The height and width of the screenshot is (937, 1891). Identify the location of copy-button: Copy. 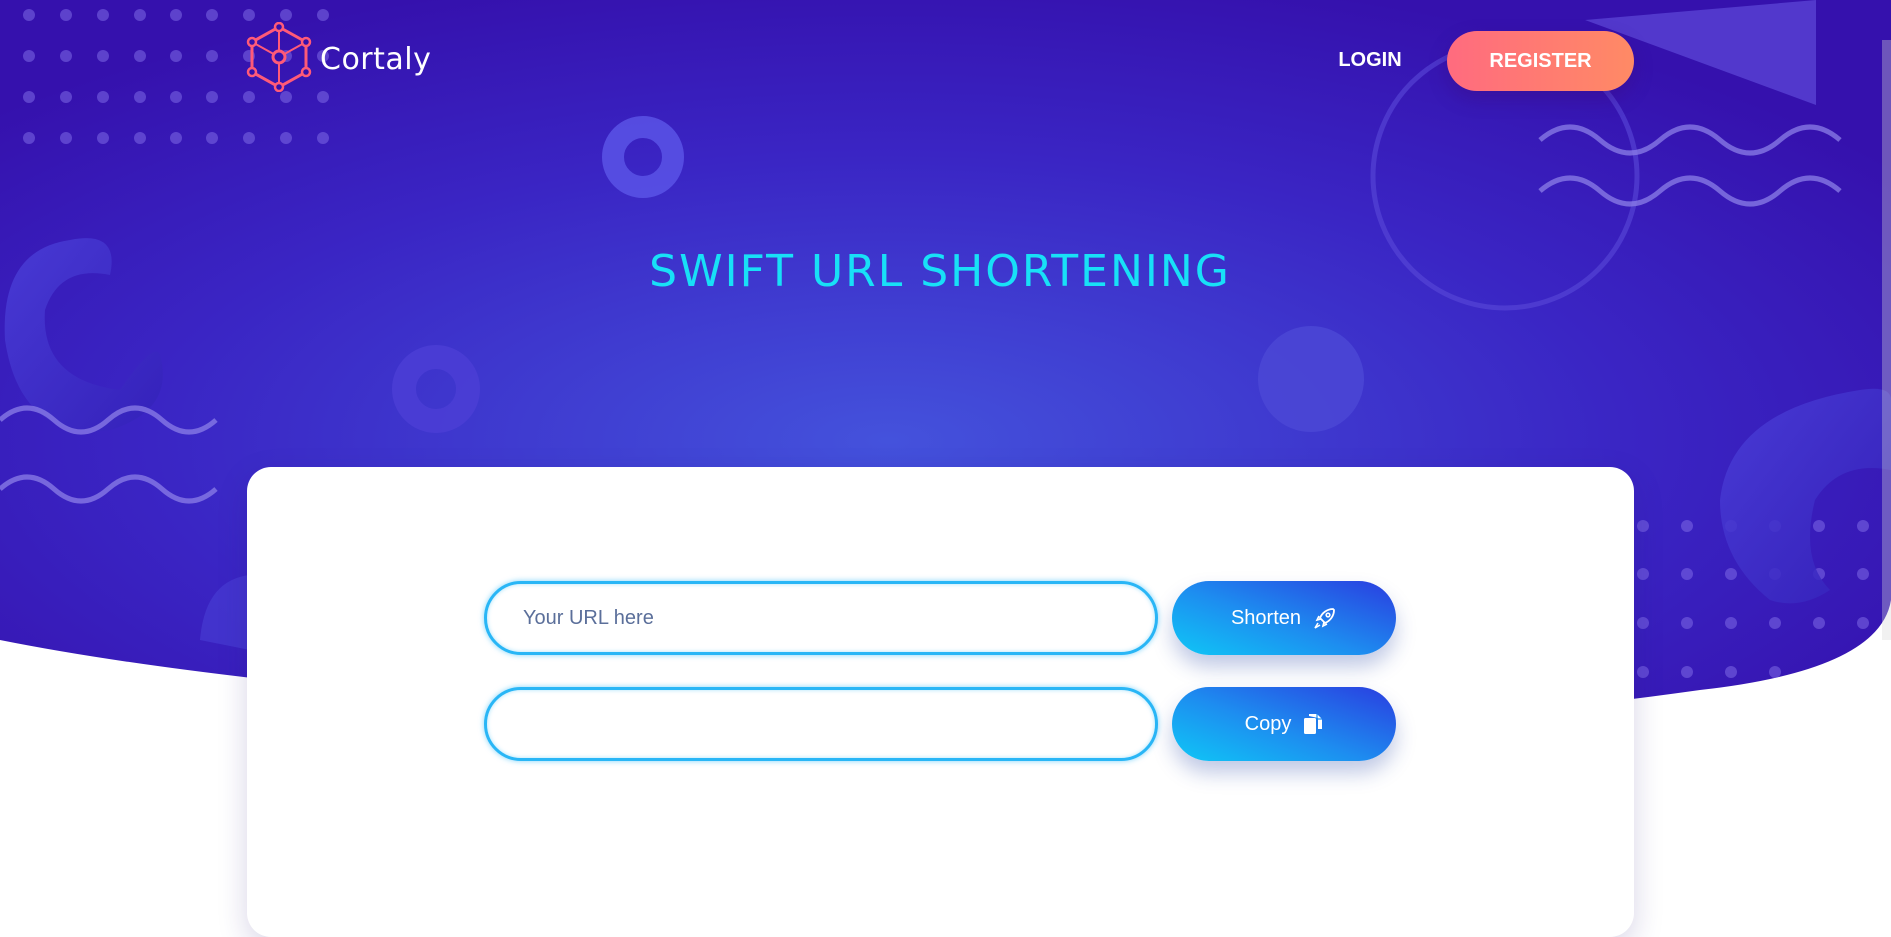
(1284, 724).